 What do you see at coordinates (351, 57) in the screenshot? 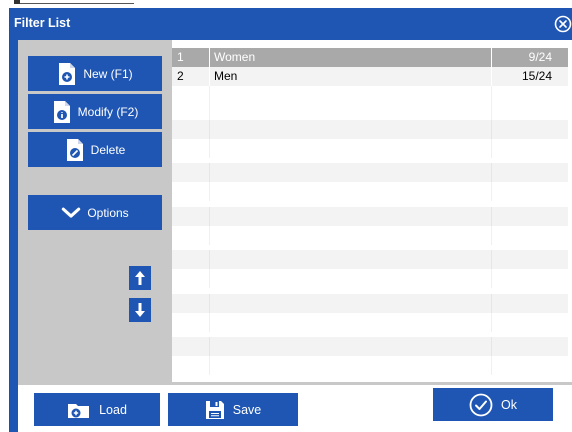
I see `row-name: Women` at bounding box center [351, 57].